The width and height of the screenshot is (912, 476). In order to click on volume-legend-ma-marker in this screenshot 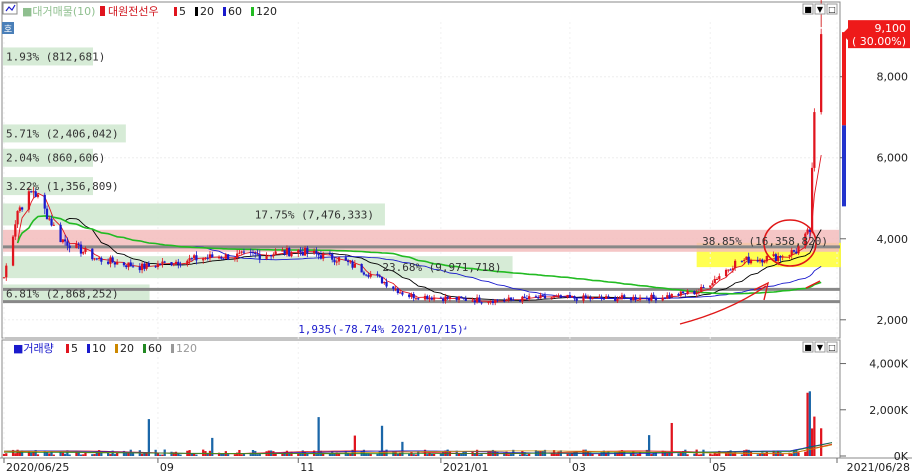, I will do `click(144, 348)`.